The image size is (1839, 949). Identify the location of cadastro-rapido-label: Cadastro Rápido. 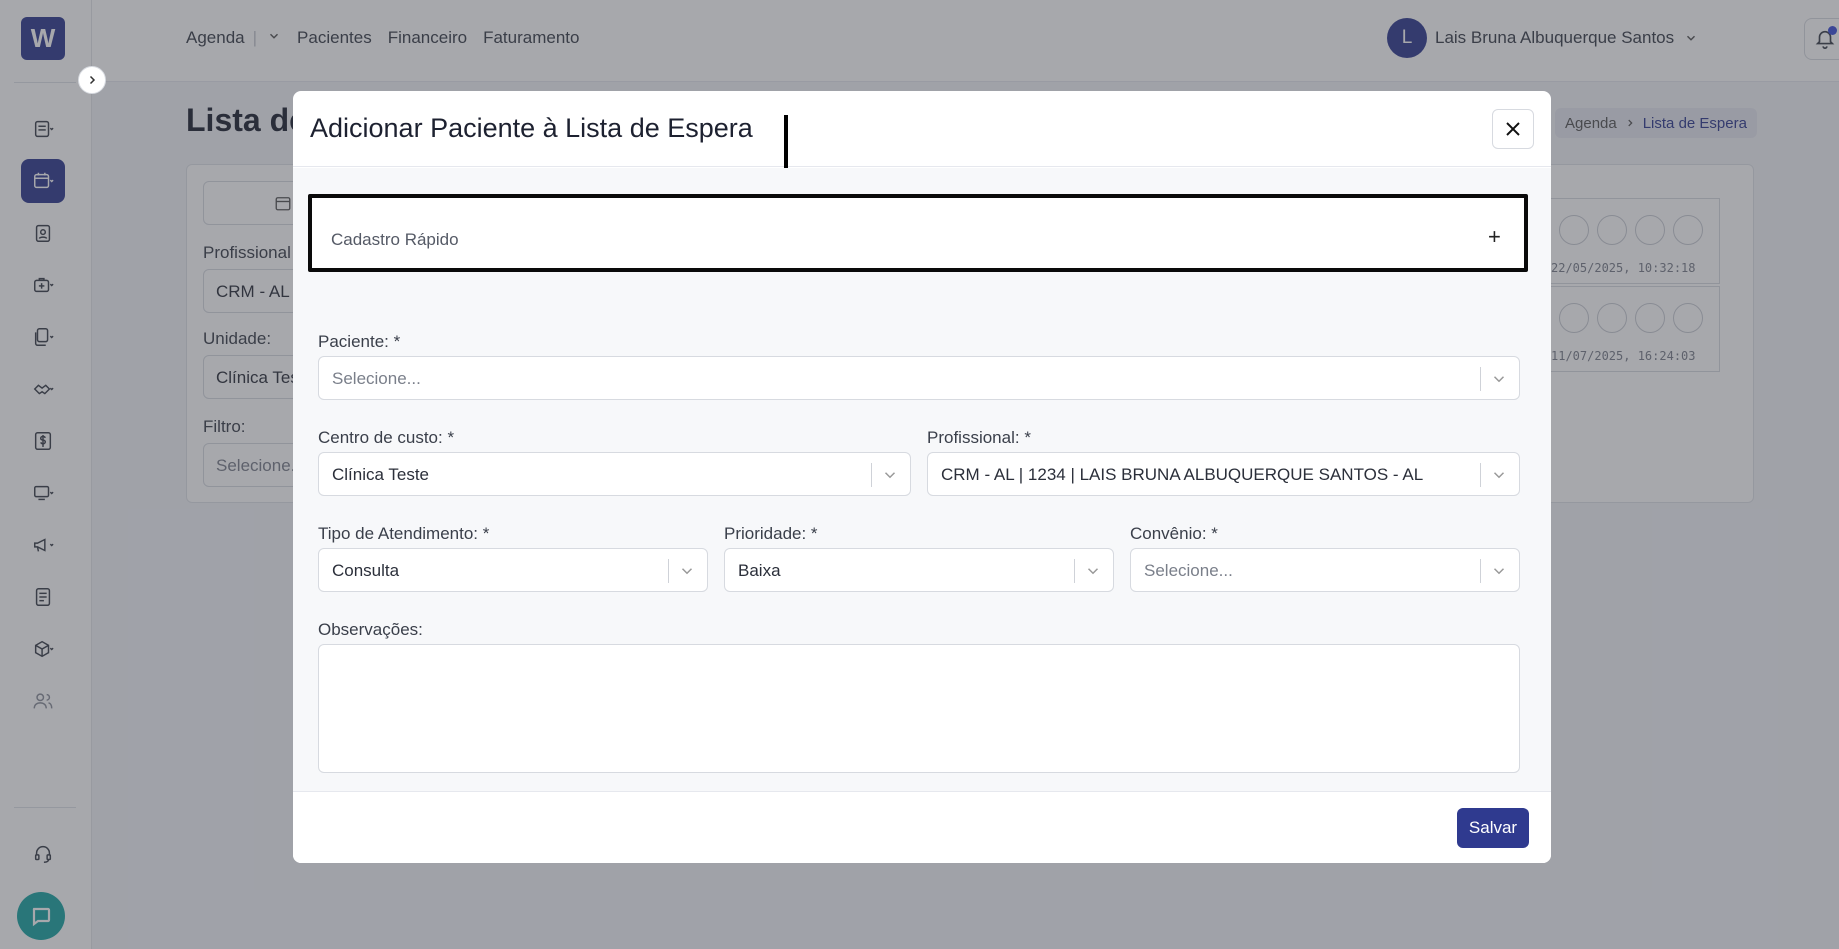
(395, 239).